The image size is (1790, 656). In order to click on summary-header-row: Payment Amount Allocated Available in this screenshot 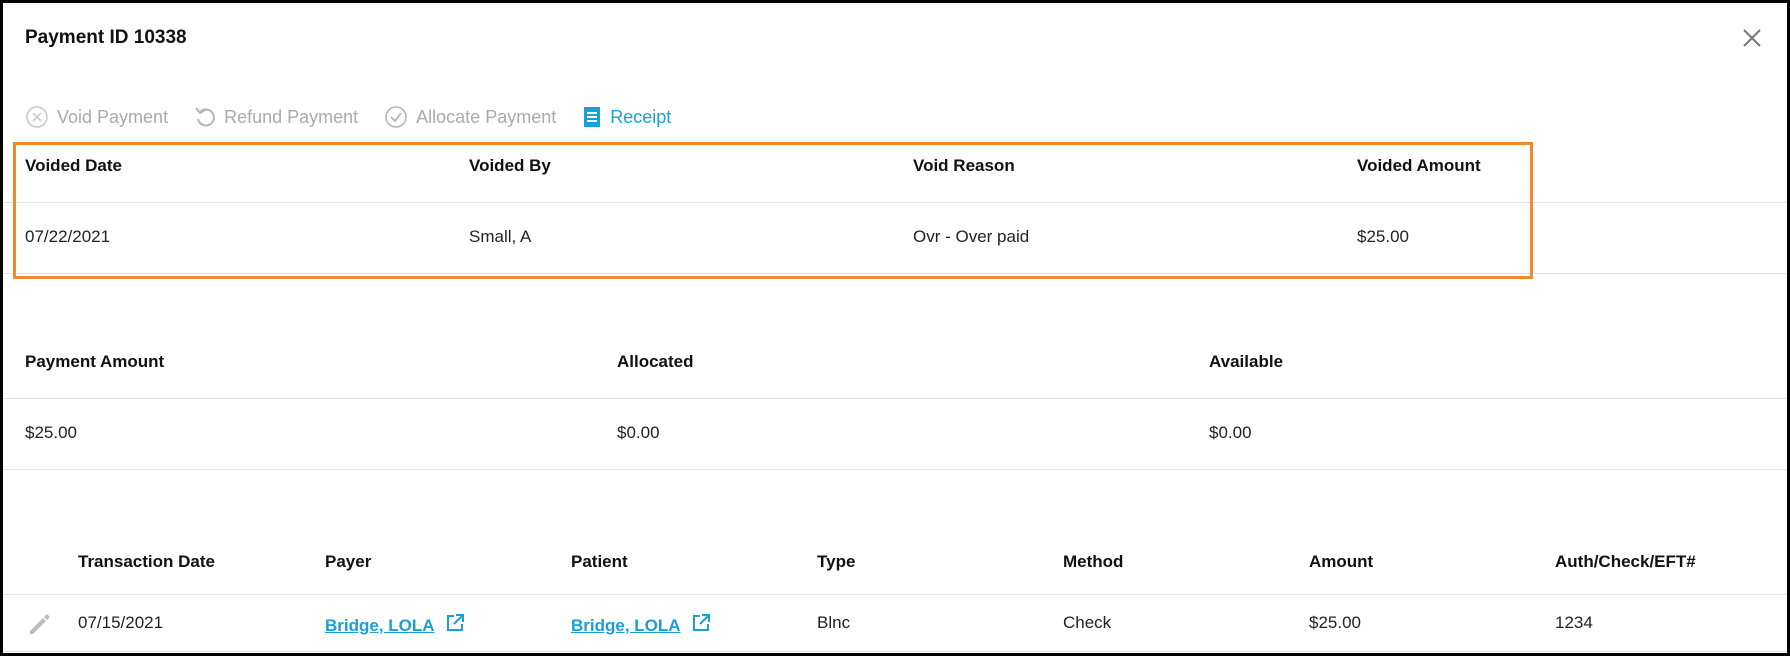, I will do `click(895, 368)`.